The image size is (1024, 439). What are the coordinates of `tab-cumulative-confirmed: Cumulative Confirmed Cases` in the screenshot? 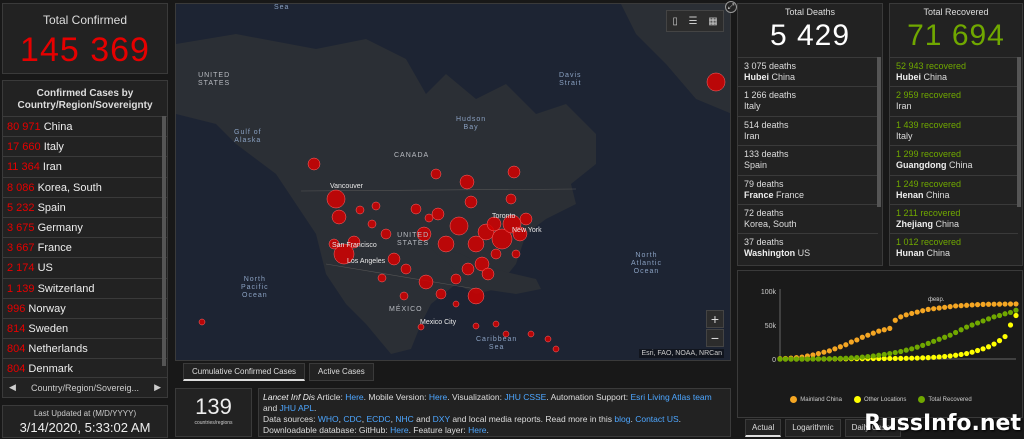 It's located at (244, 372).